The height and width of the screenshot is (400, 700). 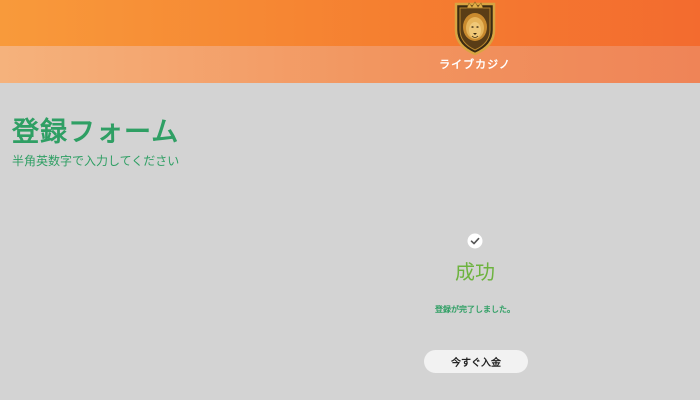 What do you see at coordinates (350, 23) in the screenshot?
I see `header-top-bar` at bounding box center [350, 23].